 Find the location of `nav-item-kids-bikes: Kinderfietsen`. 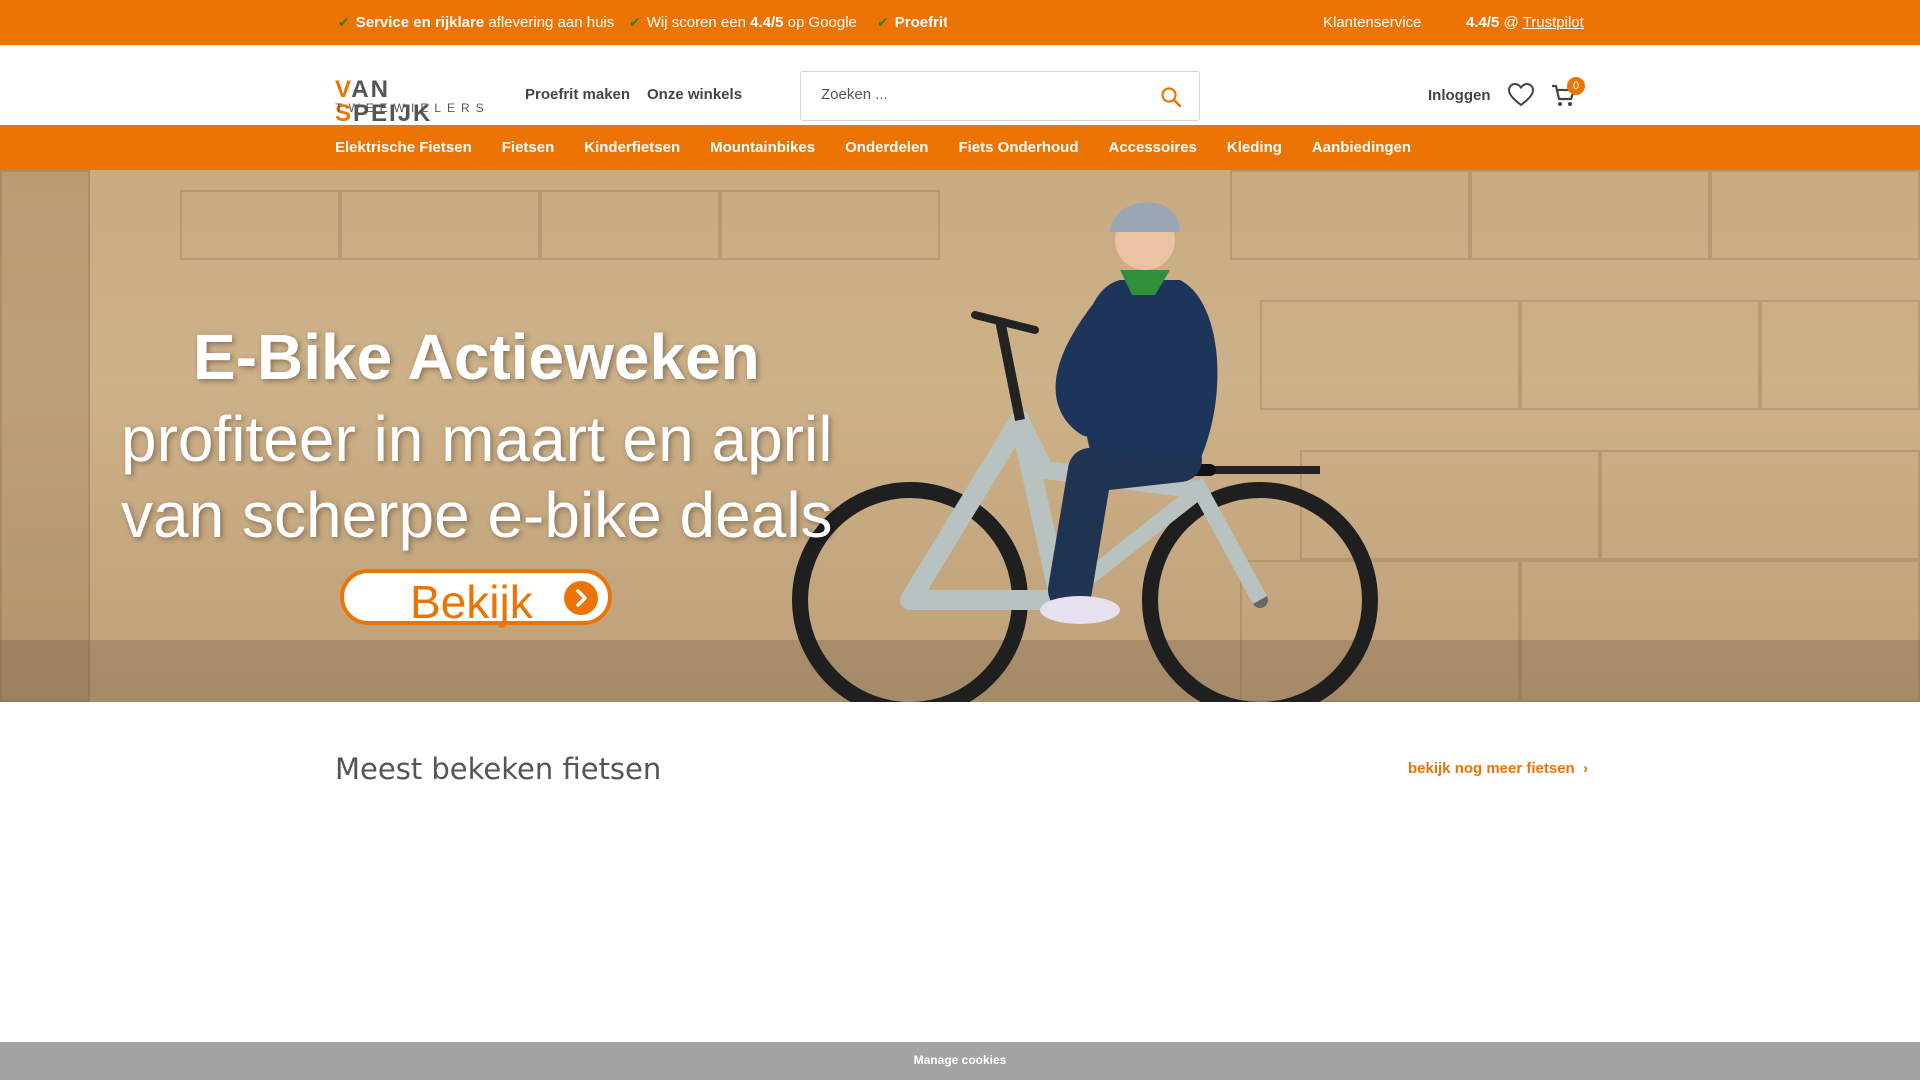

nav-item-kids-bikes: Kinderfietsen is located at coordinates (632, 147).